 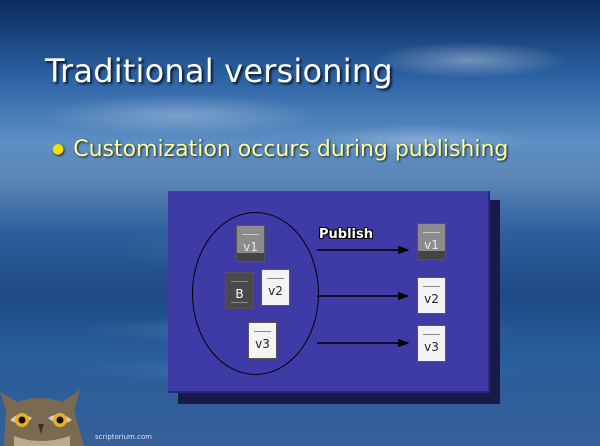 I want to click on slide-title: Traditional versioning, so click(x=219, y=71).